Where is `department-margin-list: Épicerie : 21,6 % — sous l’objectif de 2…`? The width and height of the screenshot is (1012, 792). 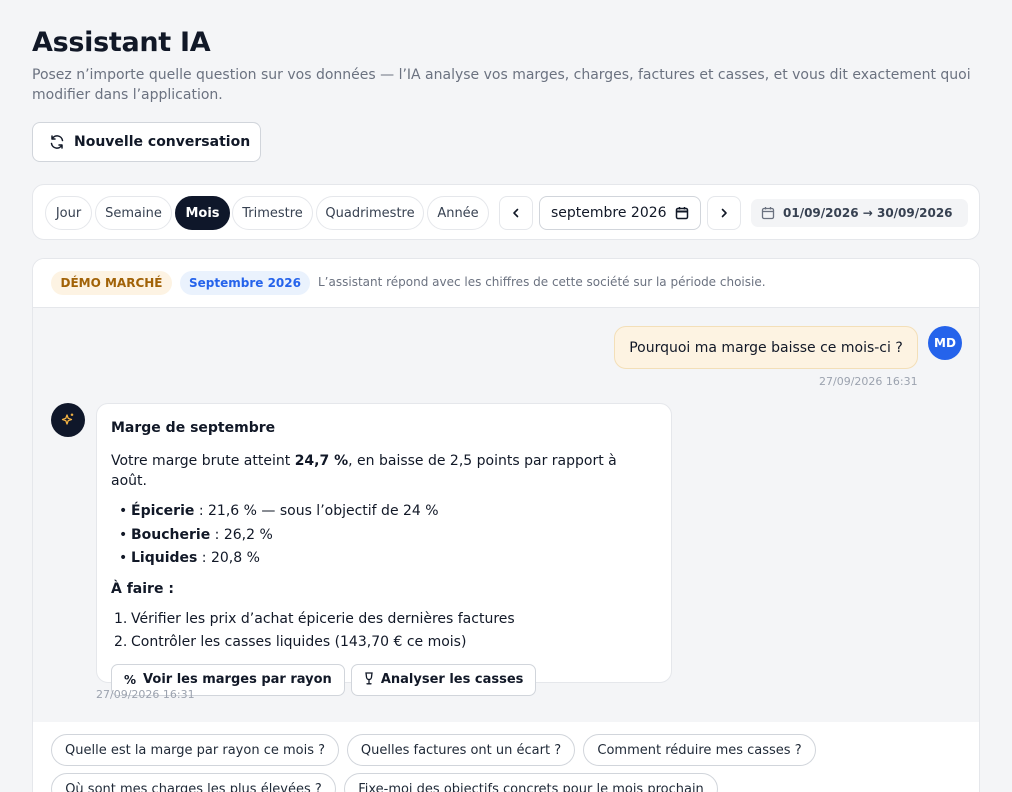 department-margin-list: Épicerie : 21,6 % — sous l’objectif de 2… is located at coordinates (384, 535).